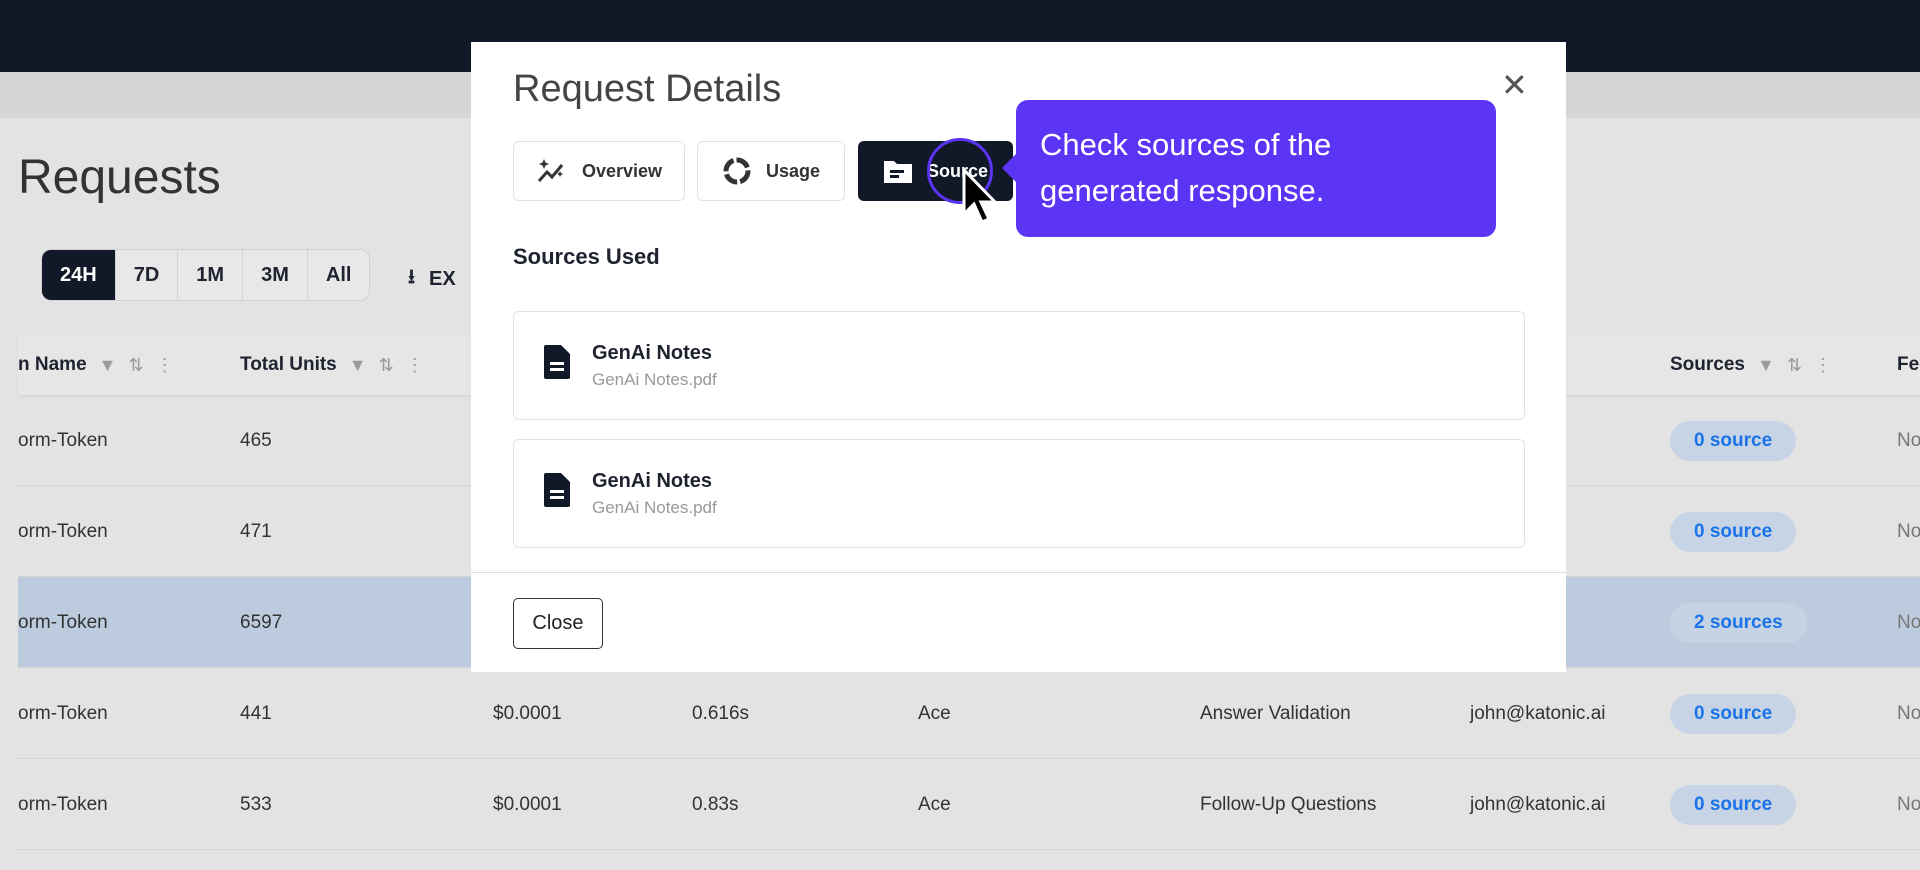  I want to click on cell-latency: 0.83s, so click(715, 804).